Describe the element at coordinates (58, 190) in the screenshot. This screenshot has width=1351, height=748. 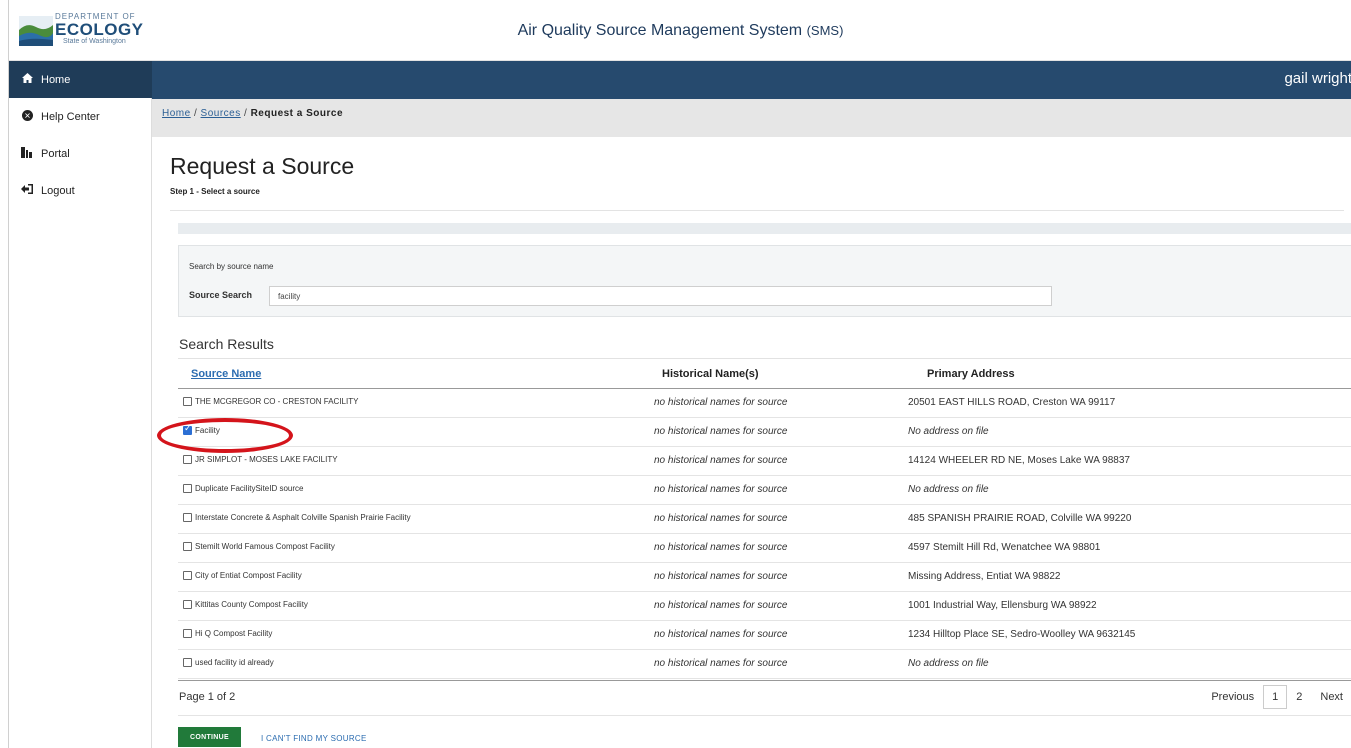
I see `sidebar-item-label: Logout` at that location.